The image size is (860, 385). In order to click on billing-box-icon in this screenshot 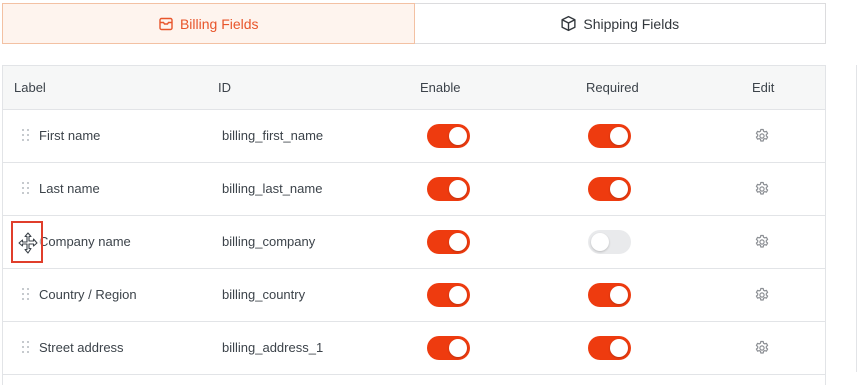, I will do `click(166, 24)`.